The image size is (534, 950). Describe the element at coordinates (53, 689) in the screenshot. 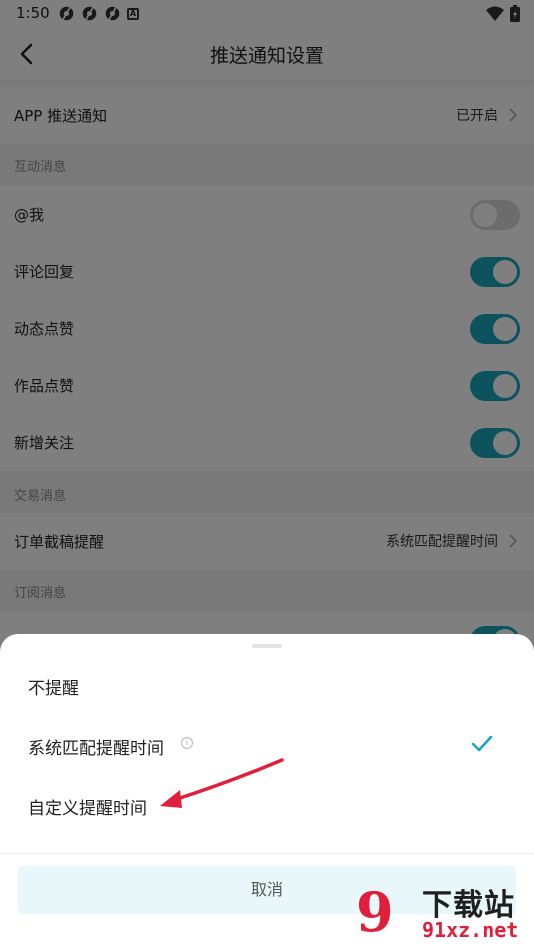

I see `option-label: 不提醒` at that location.